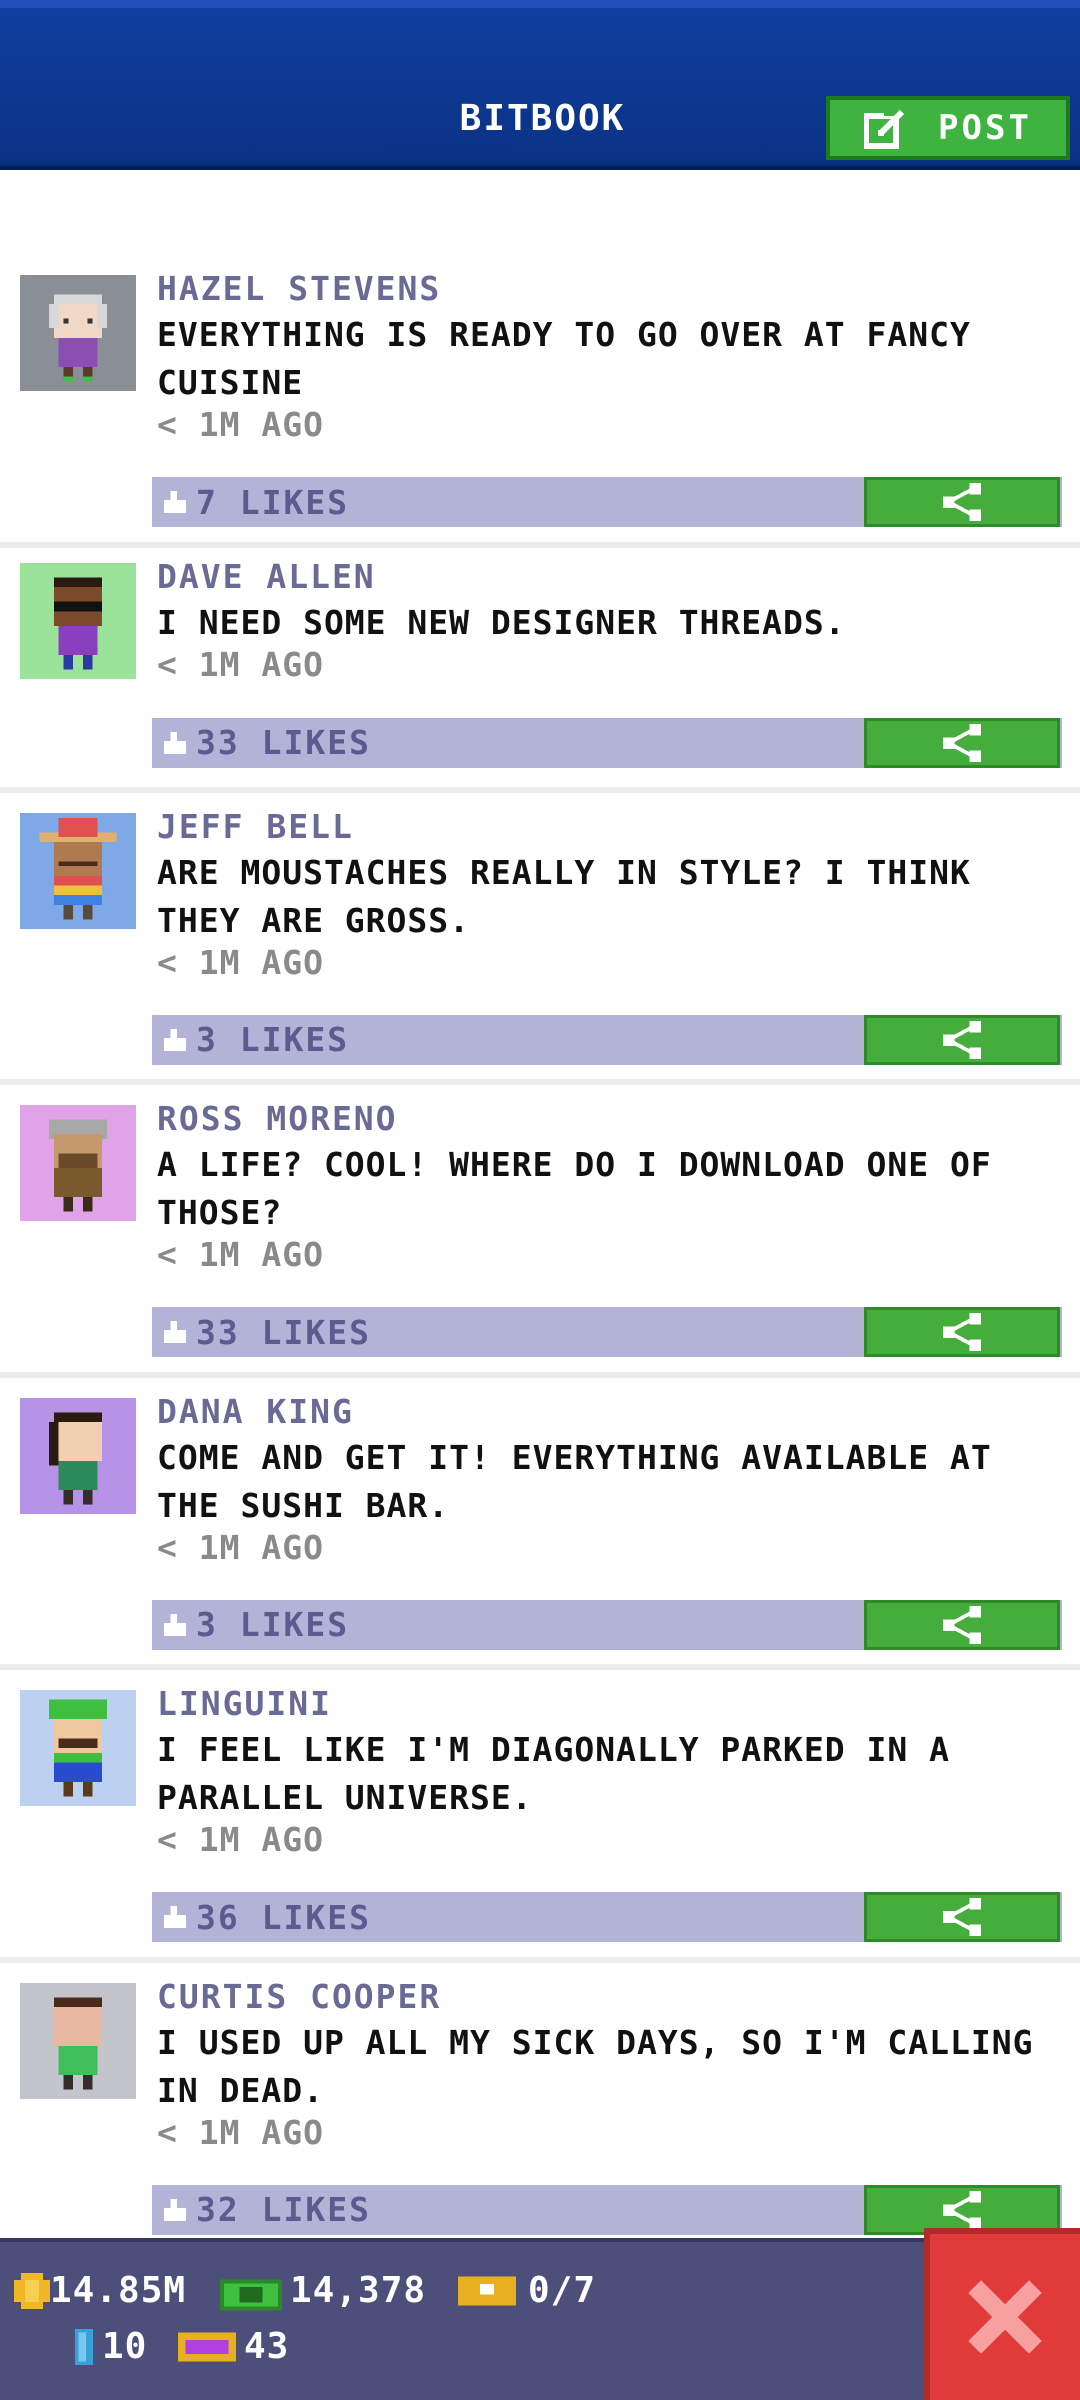  What do you see at coordinates (277, 1118) in the screenshot?
I see `post-author: ROSS MORENO` at bounding box center [277, 1118].